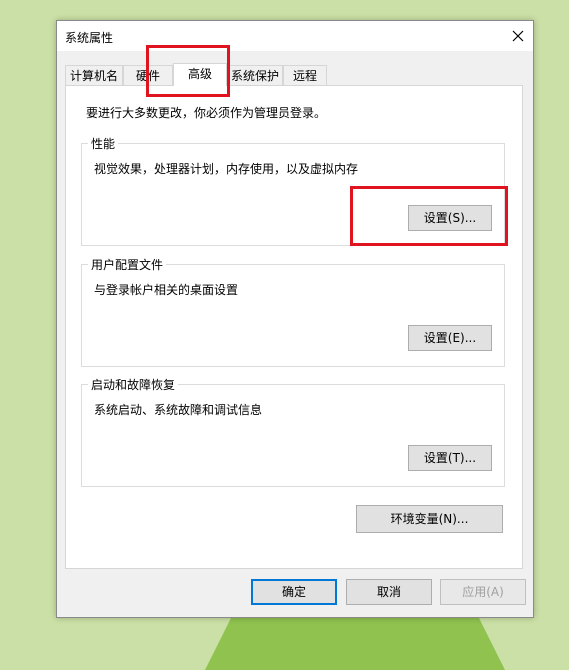  Describe the element at coordinates (133, 384) in the screenshot. I see `startup-recovery-title: 启动和故障恢复` at that location.